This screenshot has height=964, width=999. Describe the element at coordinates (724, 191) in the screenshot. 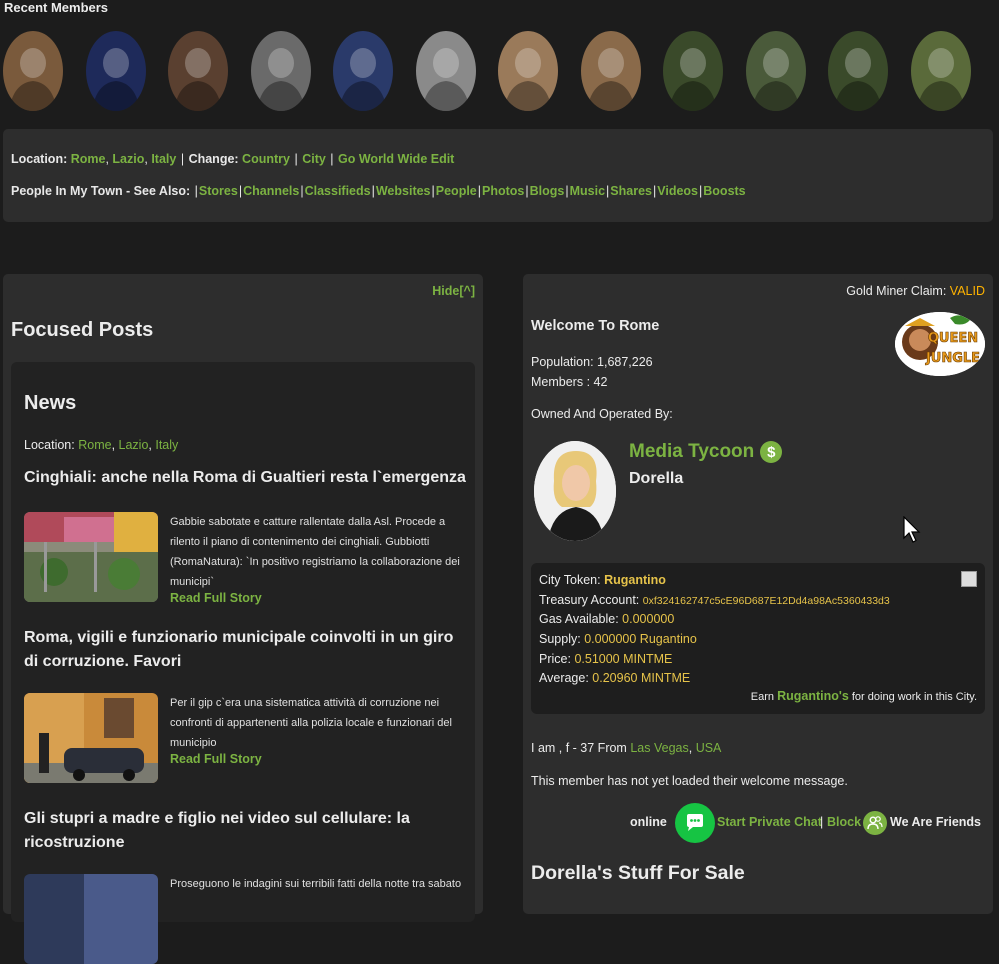

I see `see-also-link-boosts: Boosts` at that location.